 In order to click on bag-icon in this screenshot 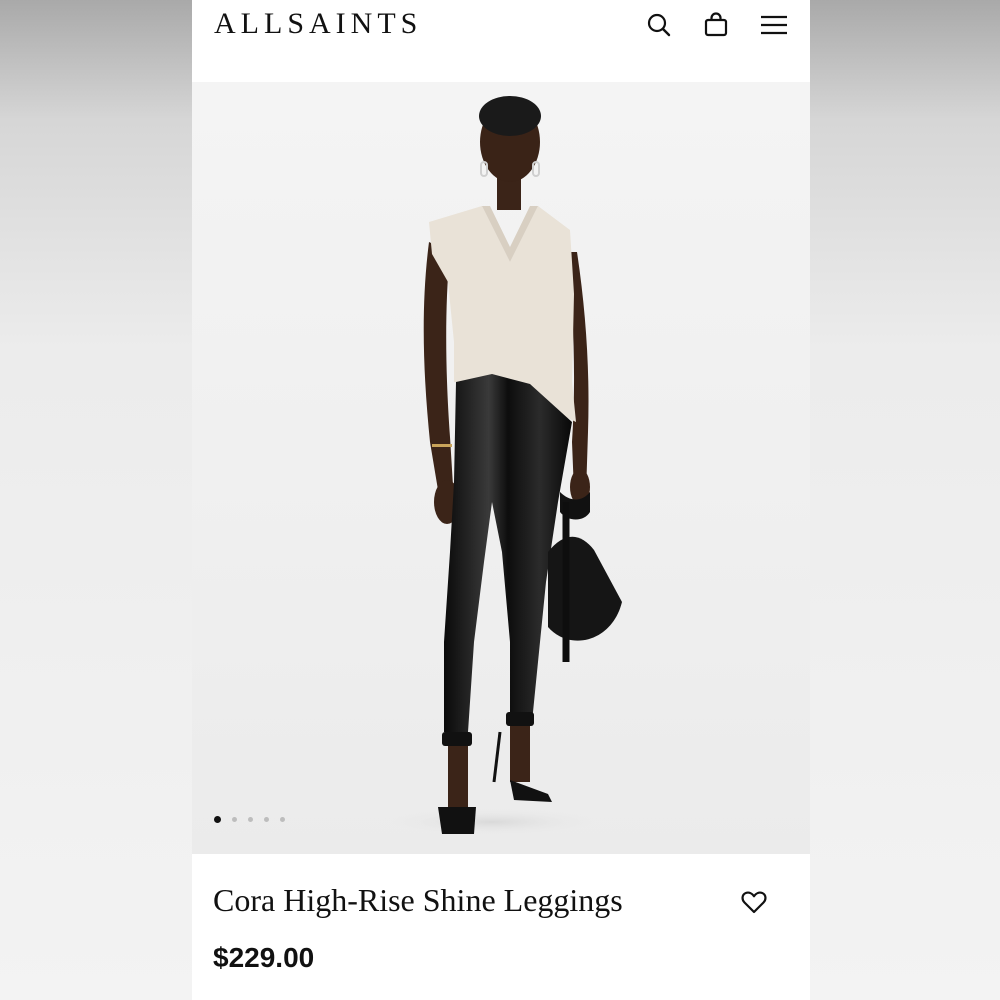, I will do `click(716, 24)`.